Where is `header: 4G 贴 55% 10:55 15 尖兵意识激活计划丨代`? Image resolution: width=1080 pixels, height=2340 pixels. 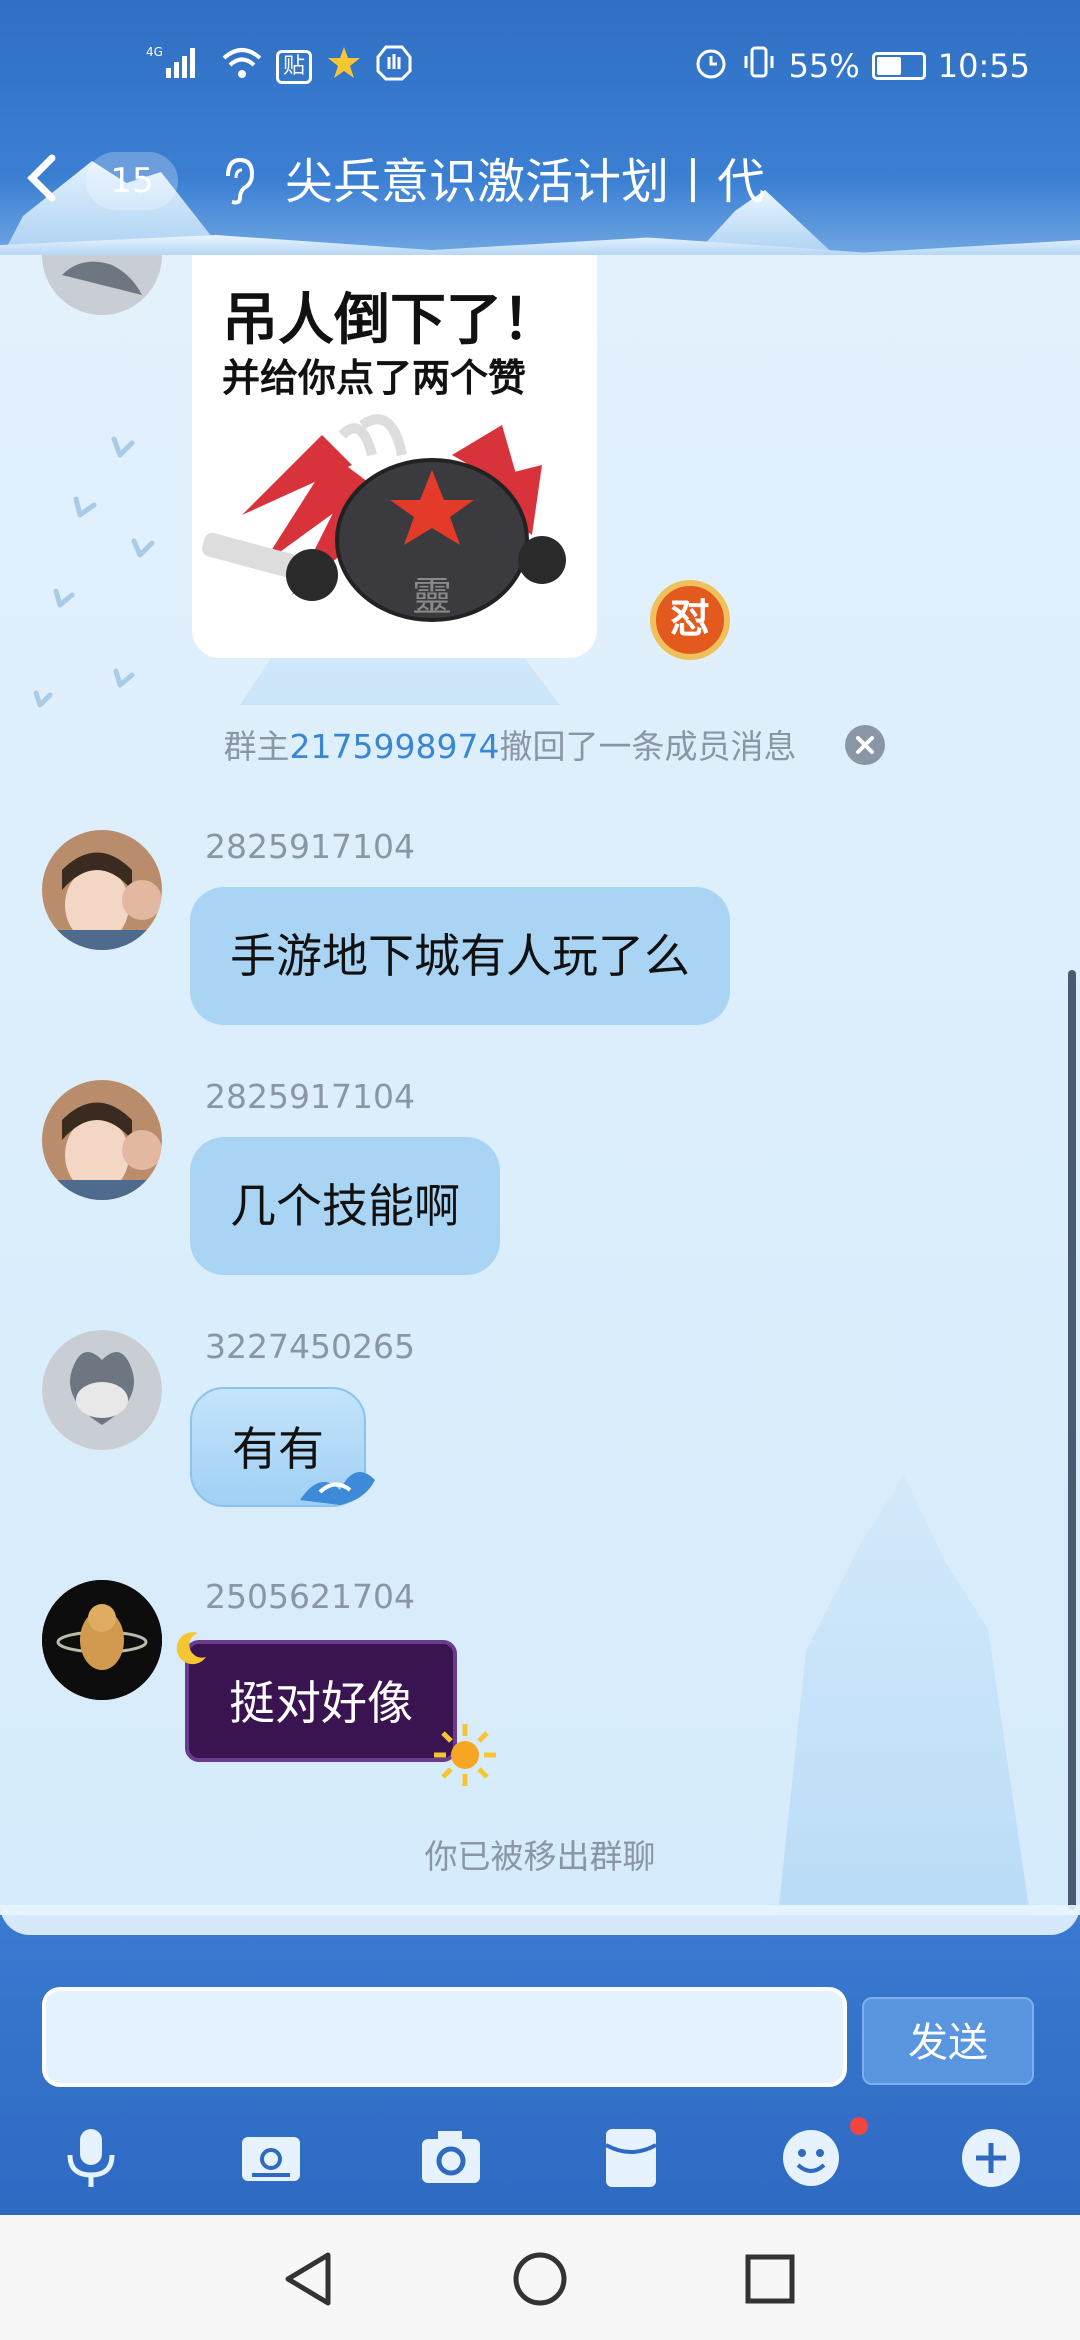 header: 4G 贴 55% 10:55 15 尖兵意识激活计划丨代 is located at coordinates (540, 127).